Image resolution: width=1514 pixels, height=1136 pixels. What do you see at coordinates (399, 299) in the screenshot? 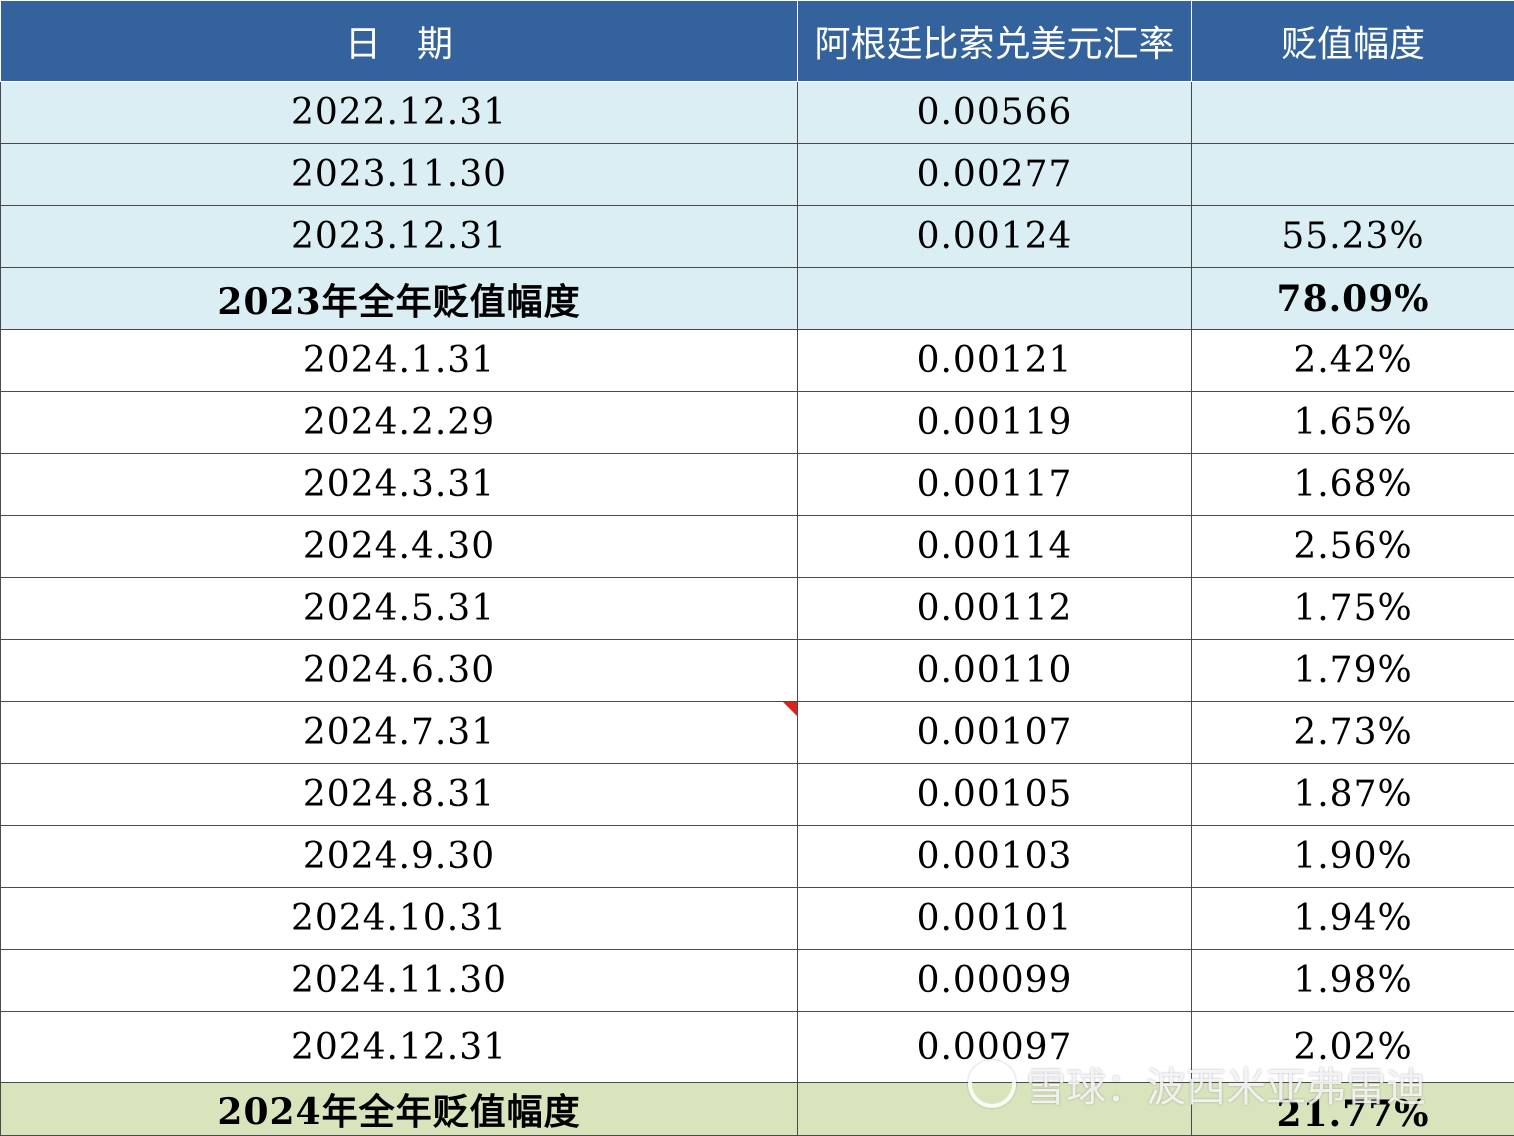
I see `summary-label-cell: 2023年全年贬值幅度` at bounding box center [399, 299].